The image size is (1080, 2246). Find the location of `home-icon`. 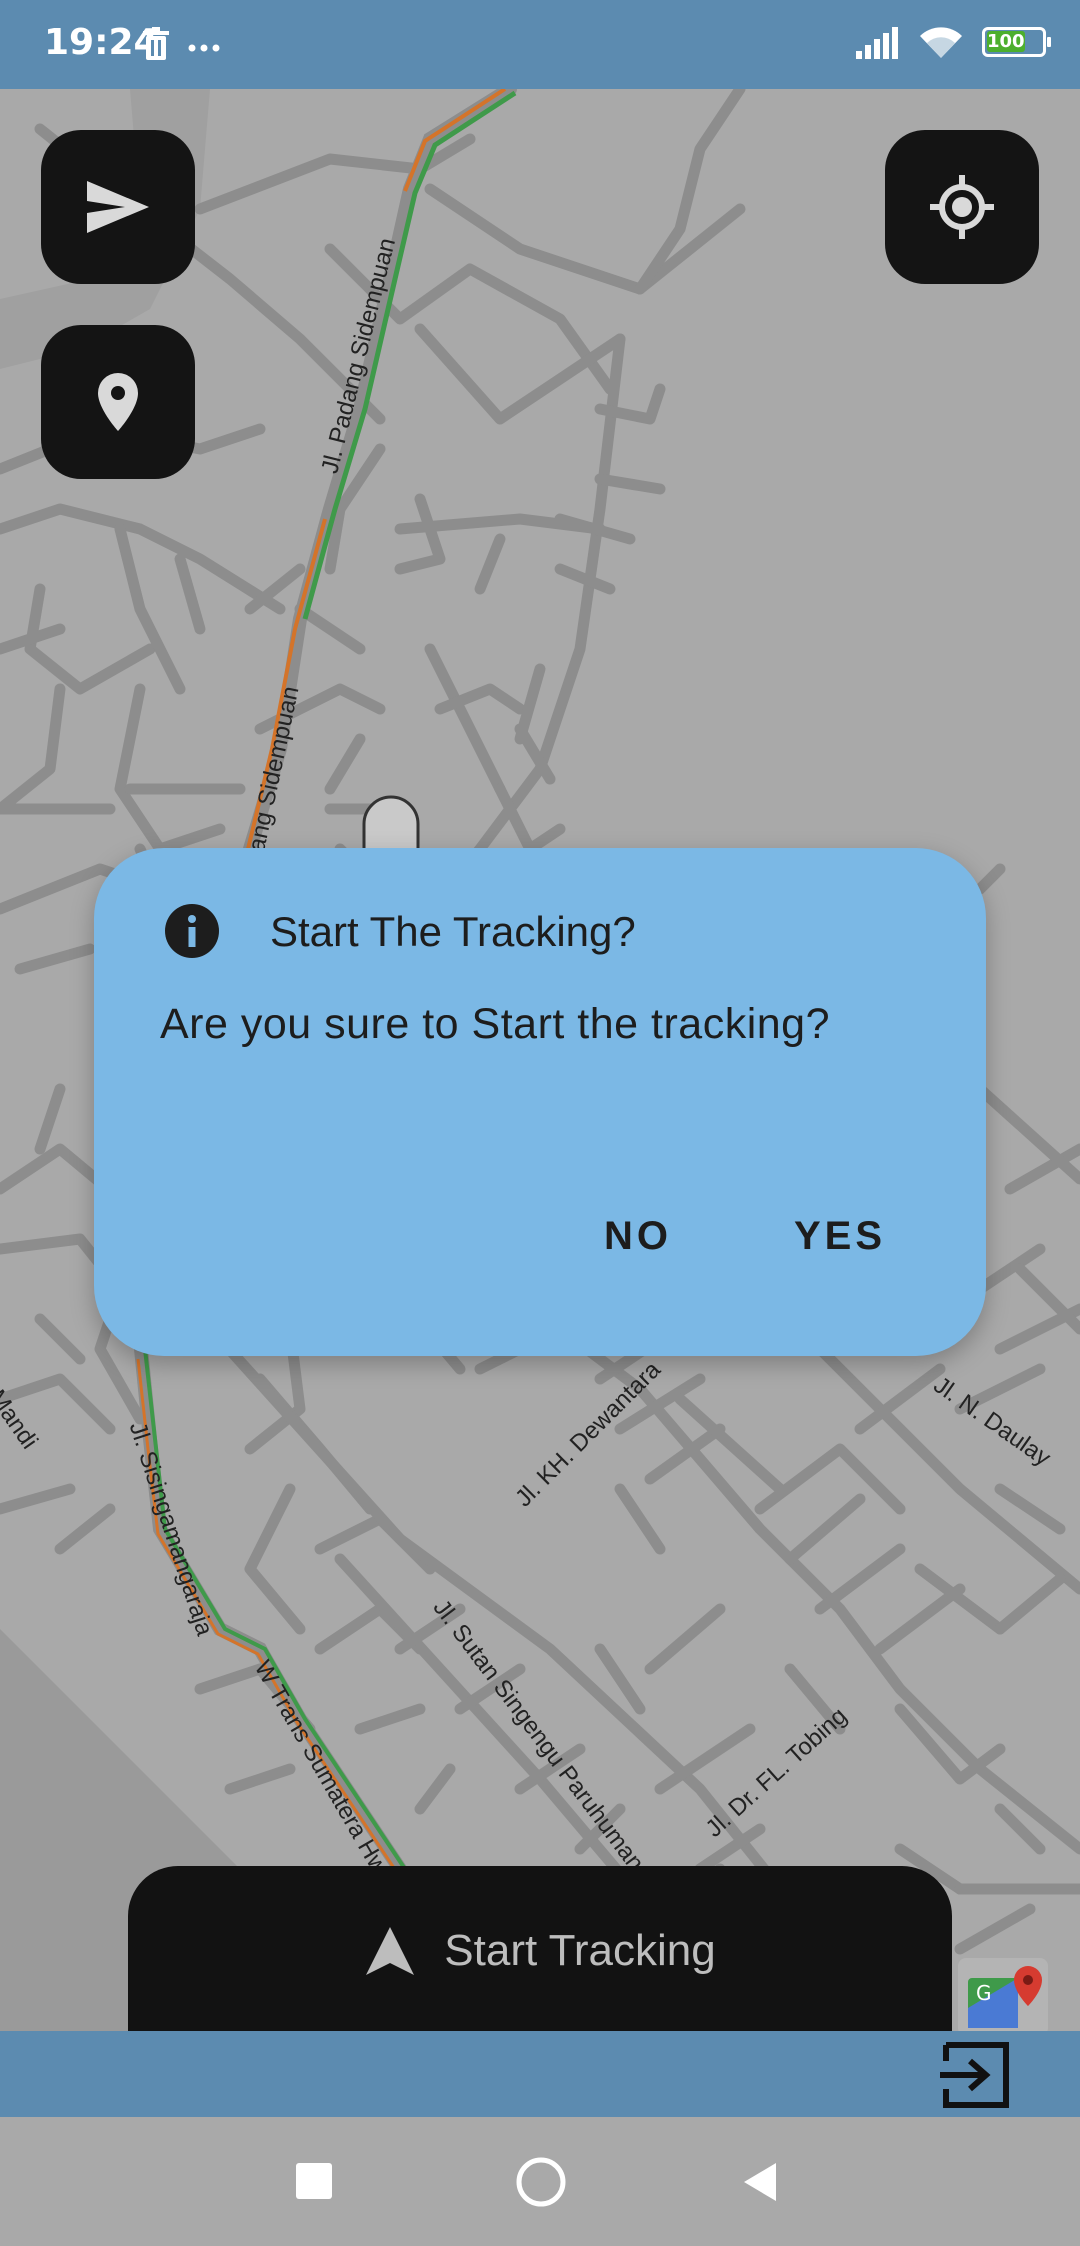

home-icon is located at coordinates (541, 2182).